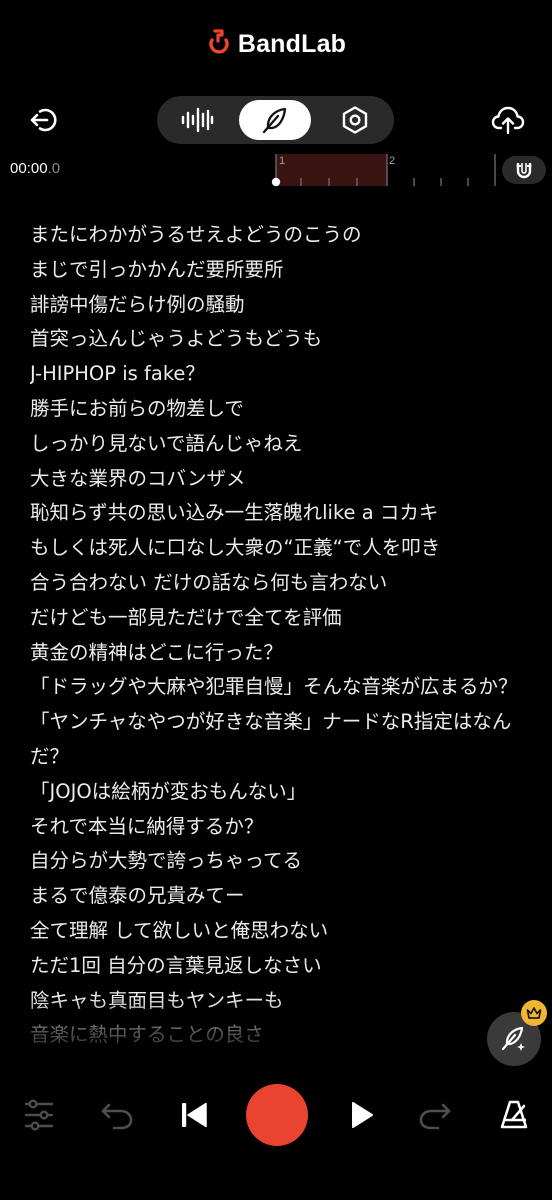  I want to click on upload-button, so click(508, 120).